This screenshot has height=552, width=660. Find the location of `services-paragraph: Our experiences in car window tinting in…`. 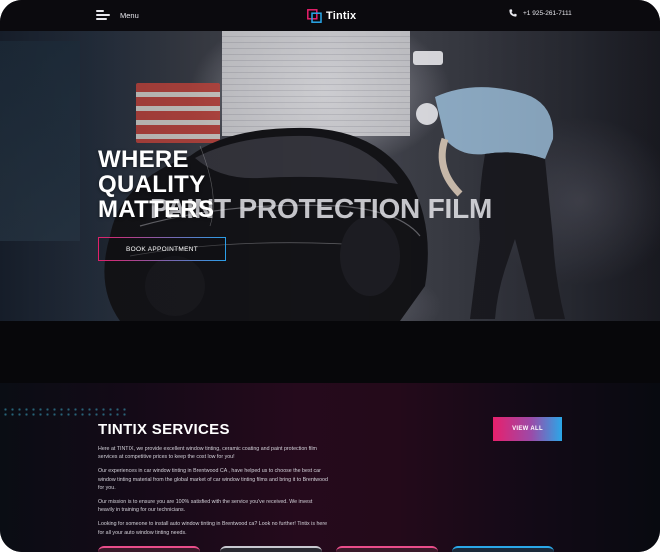

services-paragraph: Our experiences in car window tinting in… is located at coordinates (213, 479).